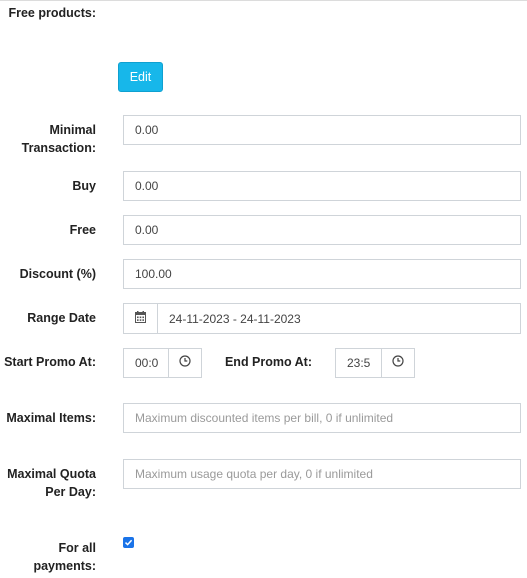 Image resolution: width=527 pixels, height=578 pixels. What do you see at coordinates (52, 13) in the screenshot?
I see `free-products-label: Free products:` at bounding box center [52, 13].